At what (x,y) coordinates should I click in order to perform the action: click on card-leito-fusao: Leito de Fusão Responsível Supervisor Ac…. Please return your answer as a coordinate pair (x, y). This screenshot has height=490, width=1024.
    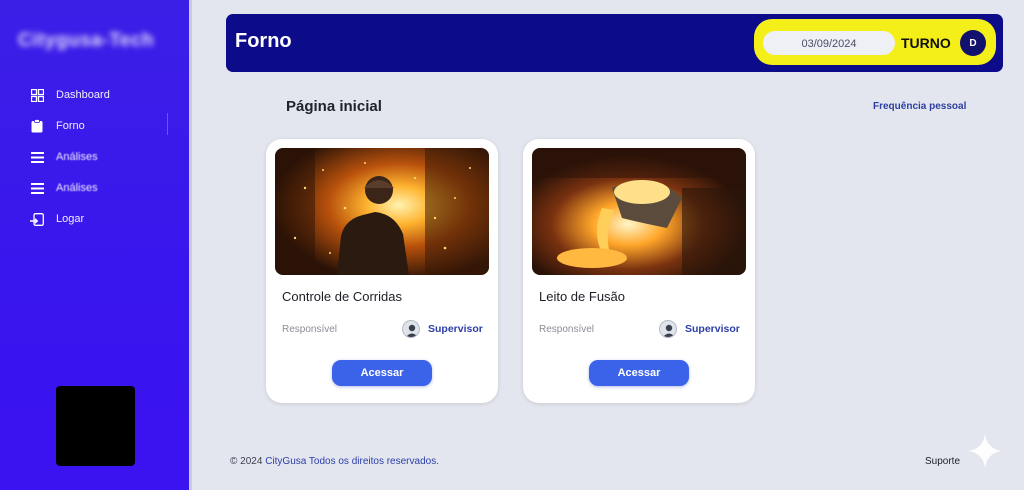
    Looking at the image, I should click on (639, 271).